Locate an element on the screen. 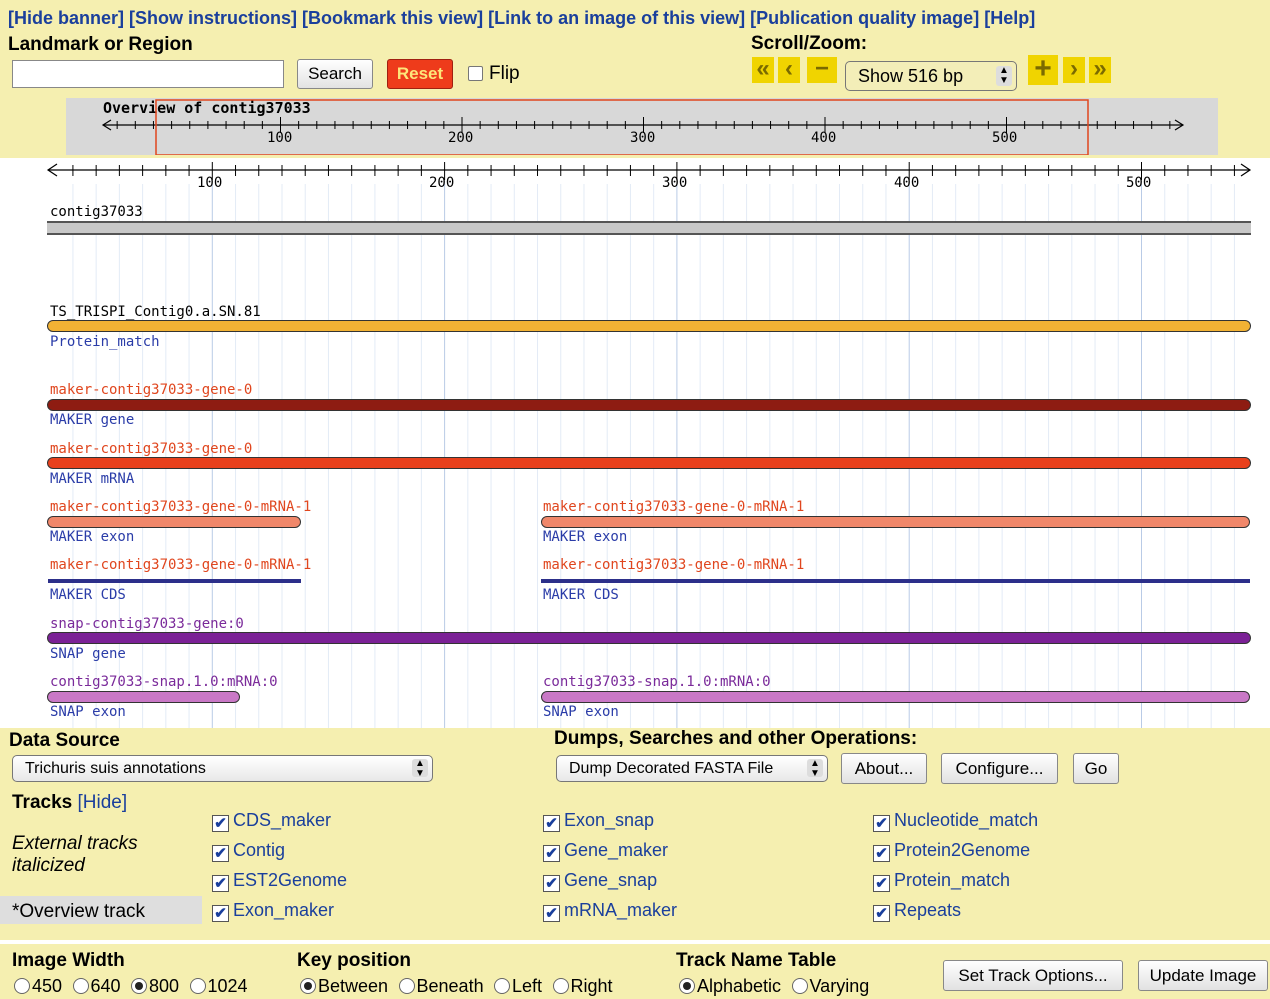 The width and height of the screenshot is (1270, 999). reset-button: Reset is located at coordinates (420, 74).